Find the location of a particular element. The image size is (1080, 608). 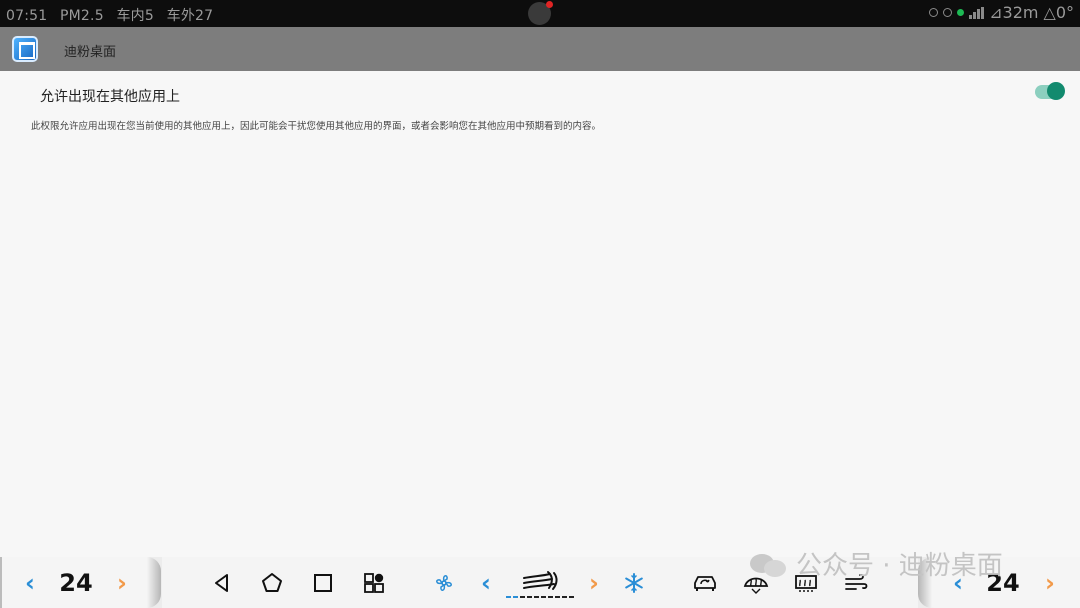

status-angle: △0° is located at coordinates (1059, 12).